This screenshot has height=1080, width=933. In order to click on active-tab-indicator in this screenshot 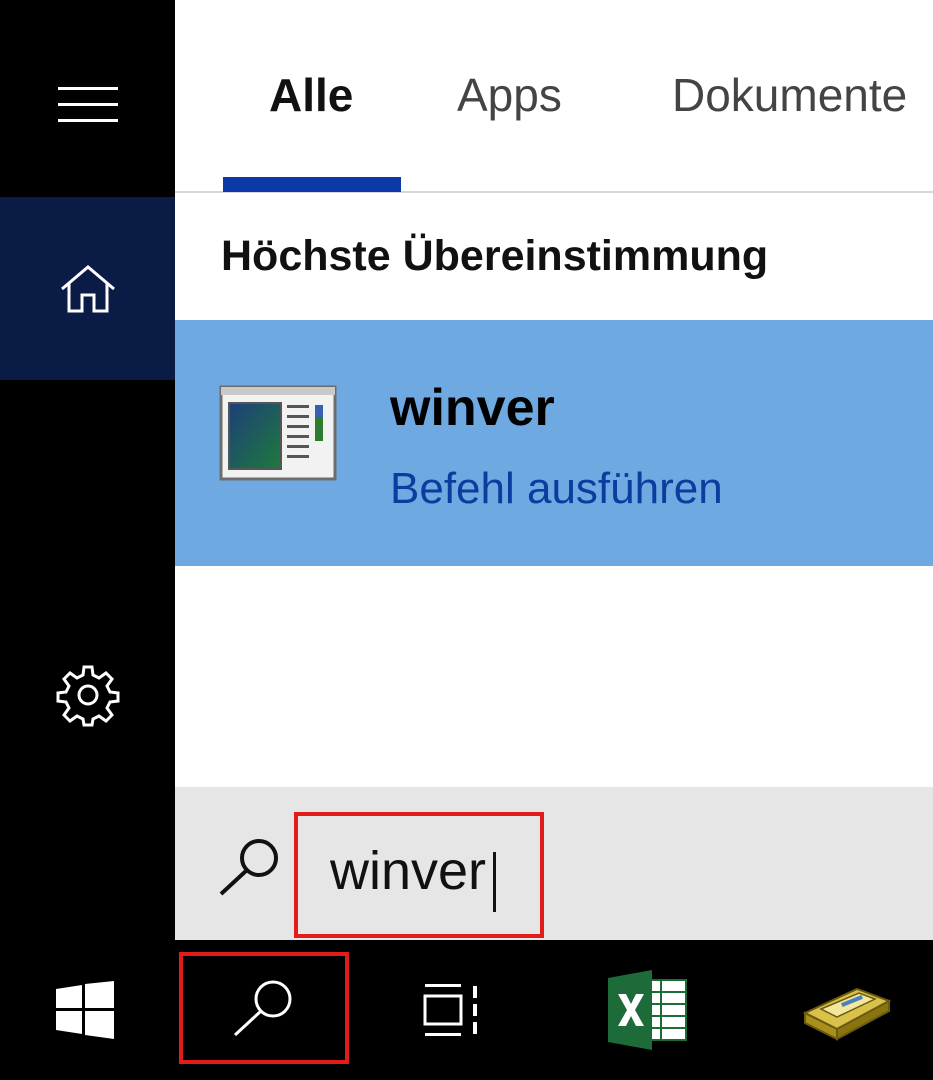, I will do `click(312, 184)`.